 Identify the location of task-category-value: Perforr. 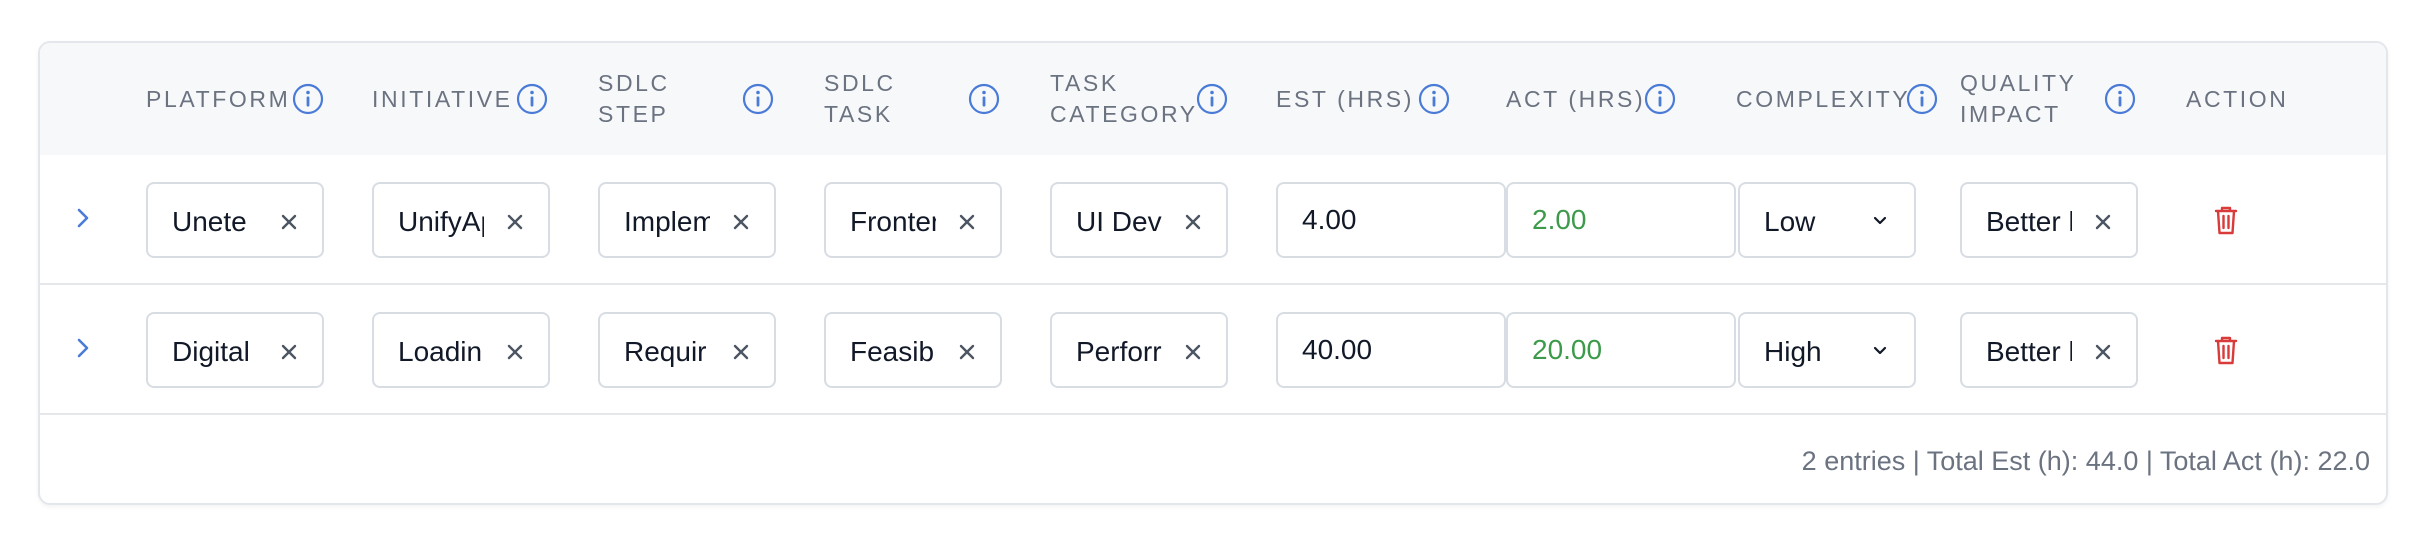
(1119, 351).